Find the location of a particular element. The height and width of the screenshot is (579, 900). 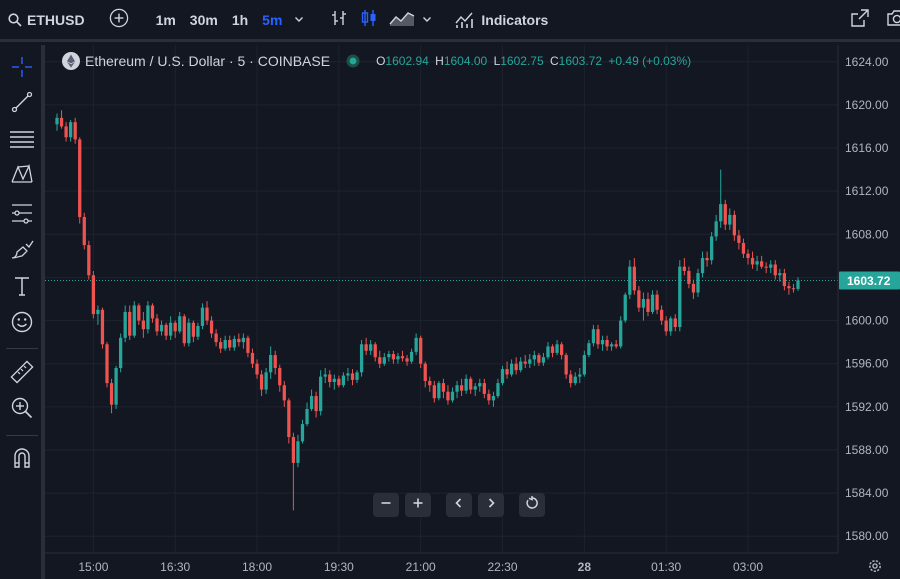

scroll-left-button is located at coordinates (459, 505).